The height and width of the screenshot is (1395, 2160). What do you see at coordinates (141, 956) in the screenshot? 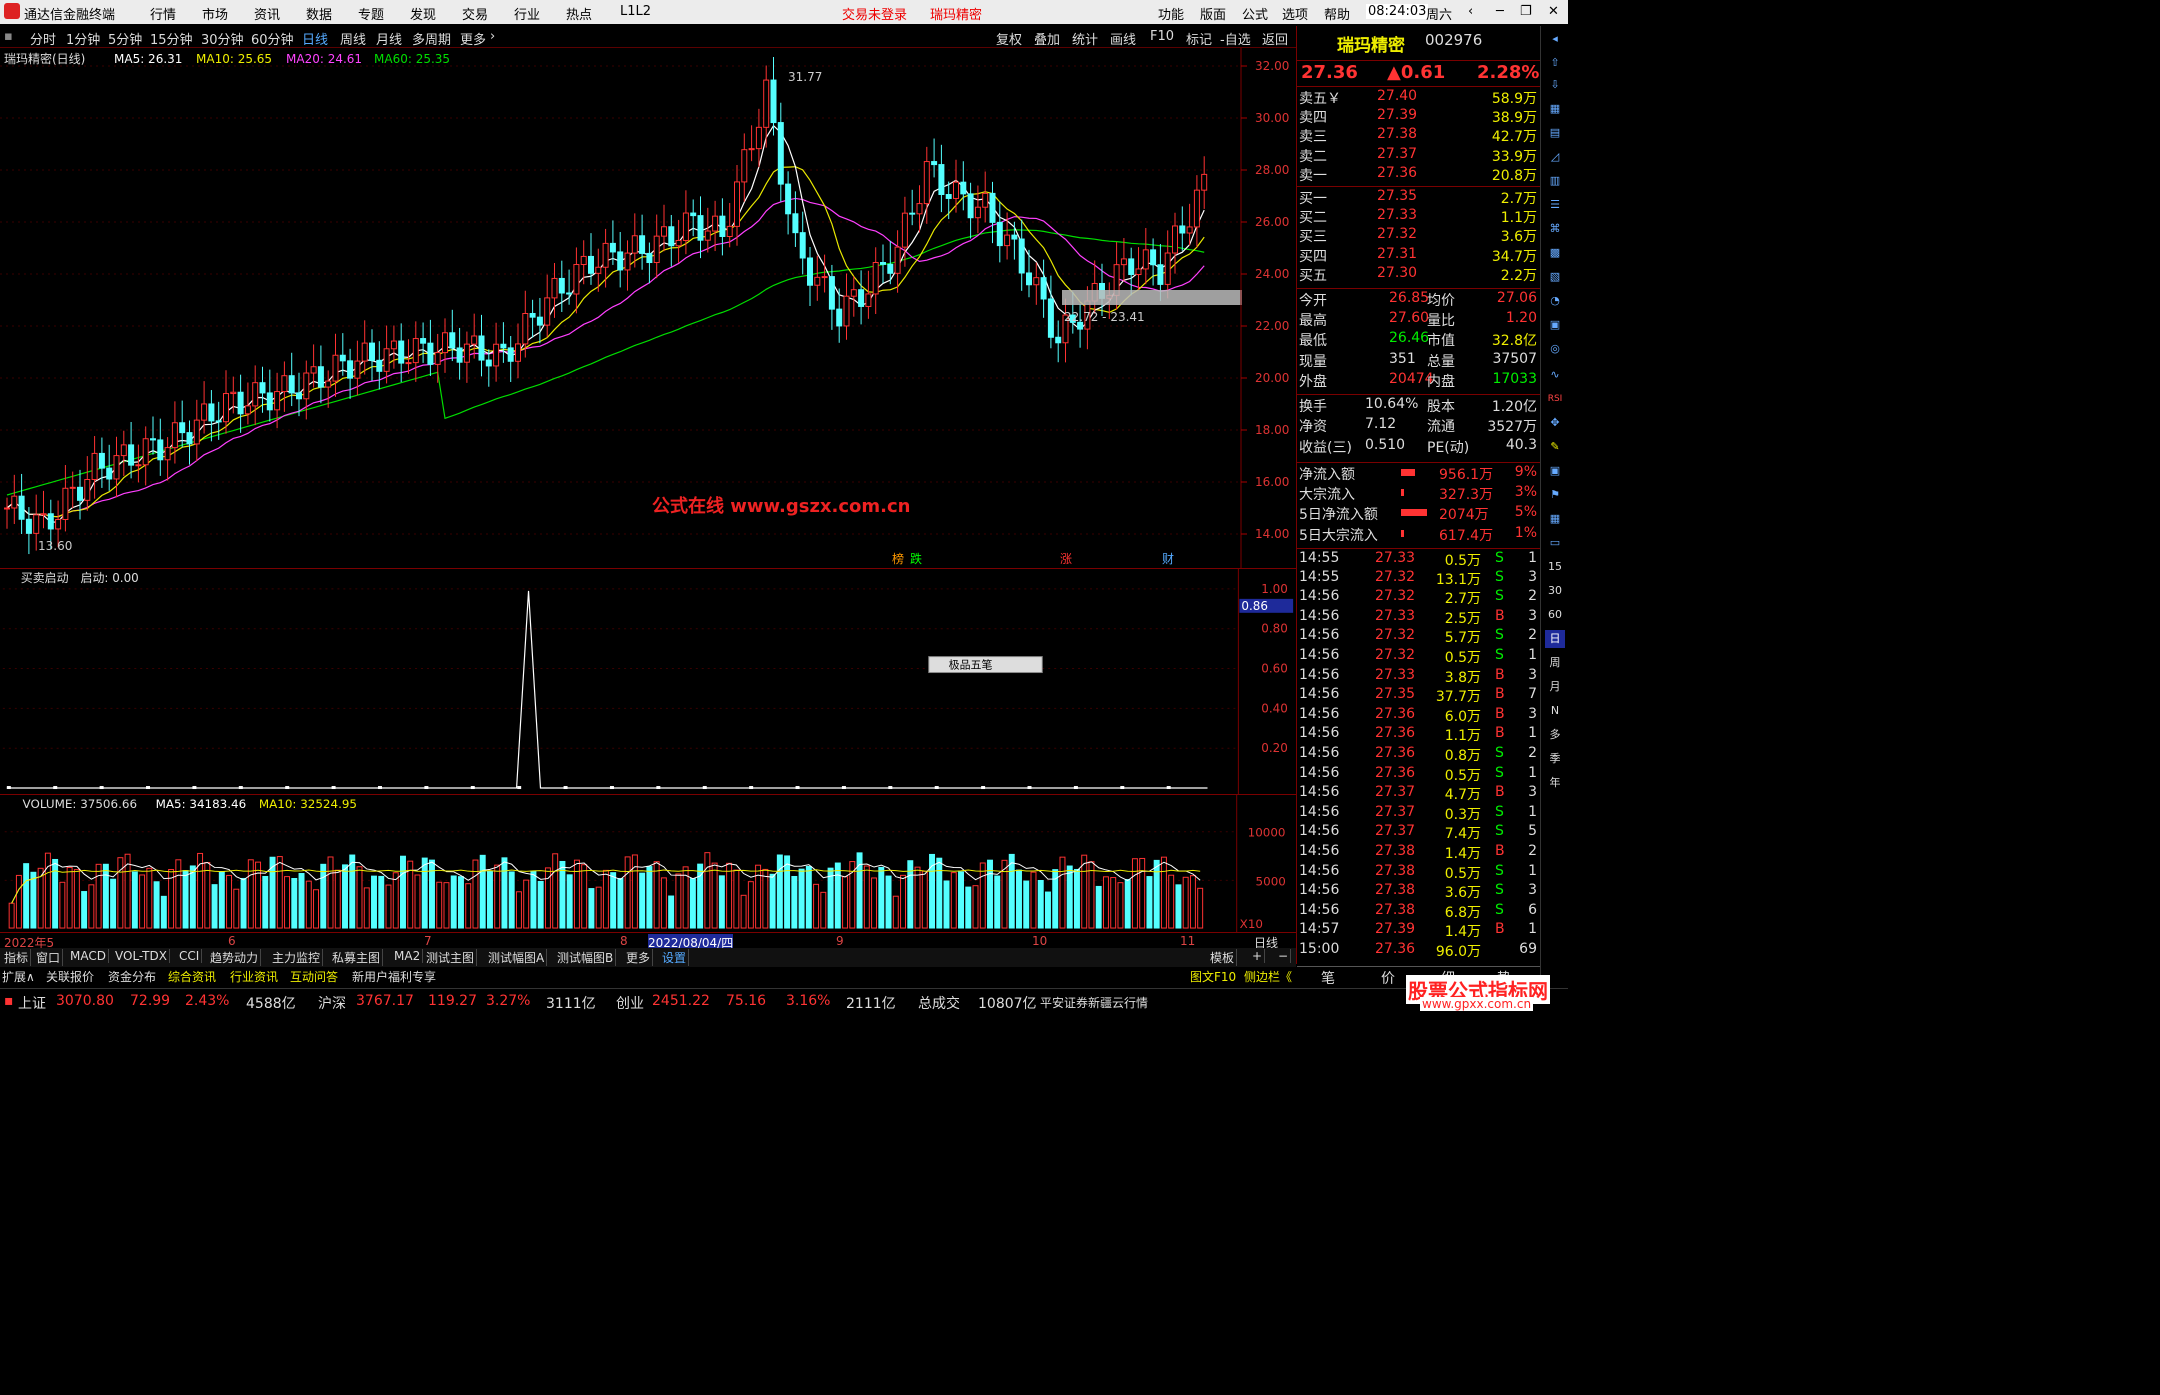
I see `tab-vol-tdx: VOL-TDX` at bounding box center [141, 956].